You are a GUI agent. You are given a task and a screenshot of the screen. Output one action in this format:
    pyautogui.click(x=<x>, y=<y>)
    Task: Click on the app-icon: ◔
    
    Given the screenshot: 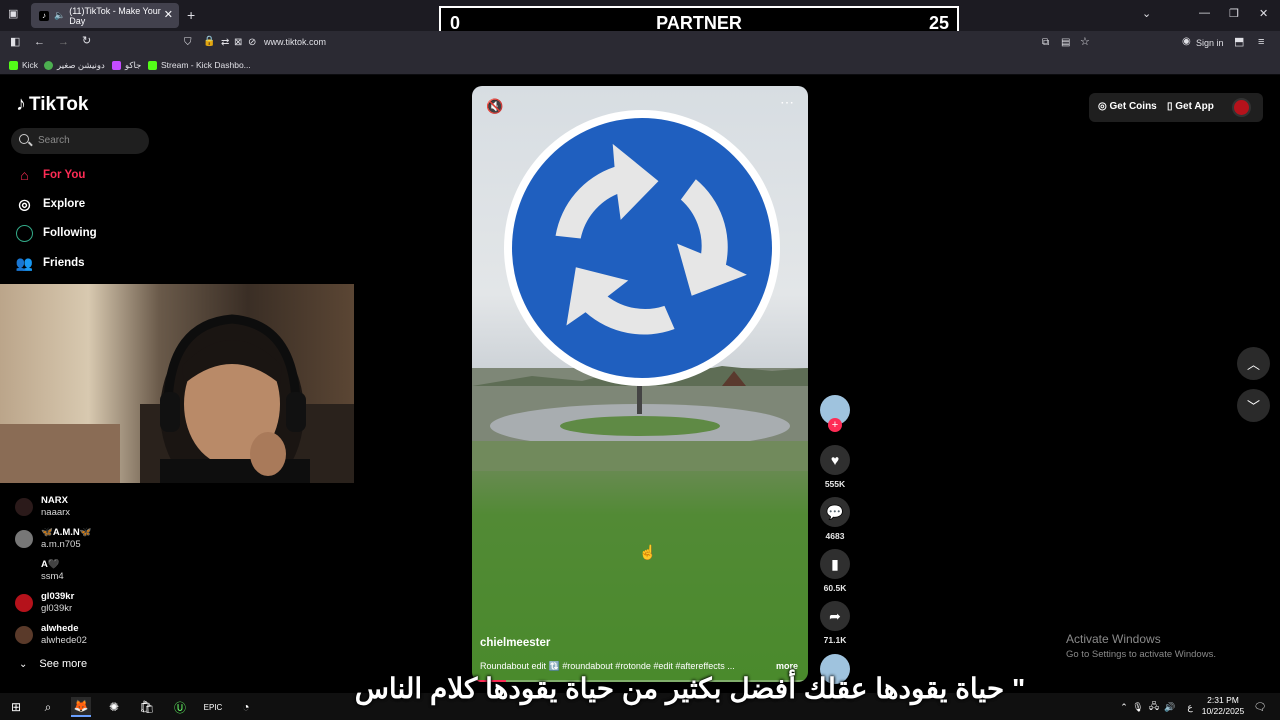 What is the action you would take?
    pyautogui.click(x=246, y=707)
    